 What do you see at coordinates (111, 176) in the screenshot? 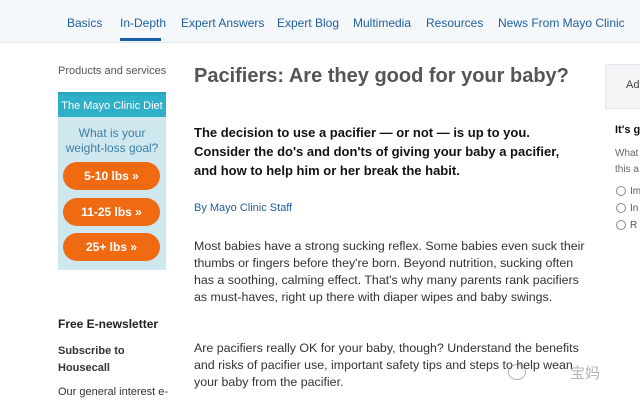
I see `goal-5-10-button: 5-10 lbs »` at bounding box center [111, 176].